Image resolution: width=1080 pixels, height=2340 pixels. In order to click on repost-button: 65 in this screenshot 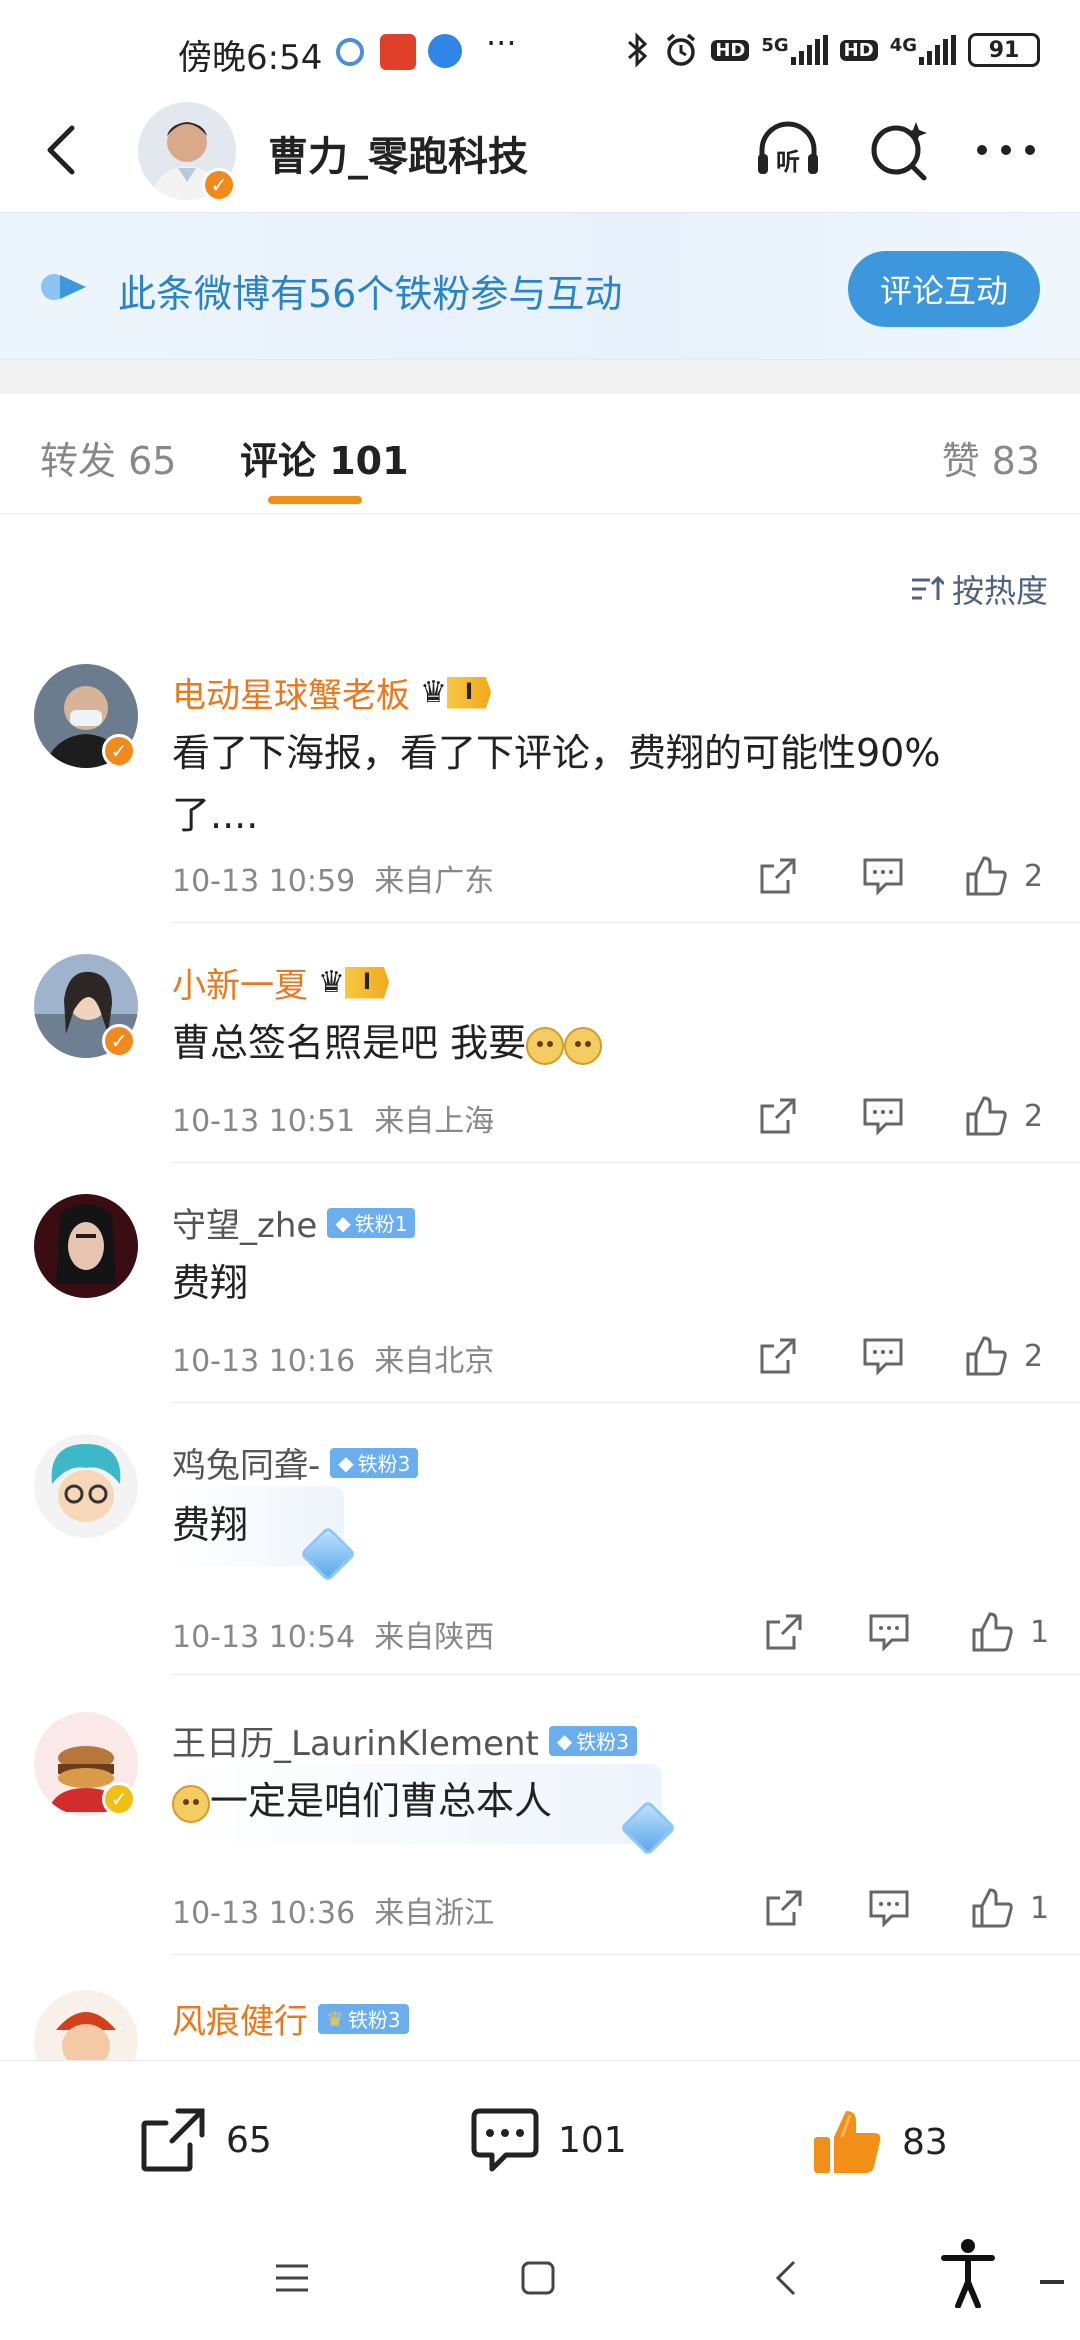, I will do `click(205, 2140)`.